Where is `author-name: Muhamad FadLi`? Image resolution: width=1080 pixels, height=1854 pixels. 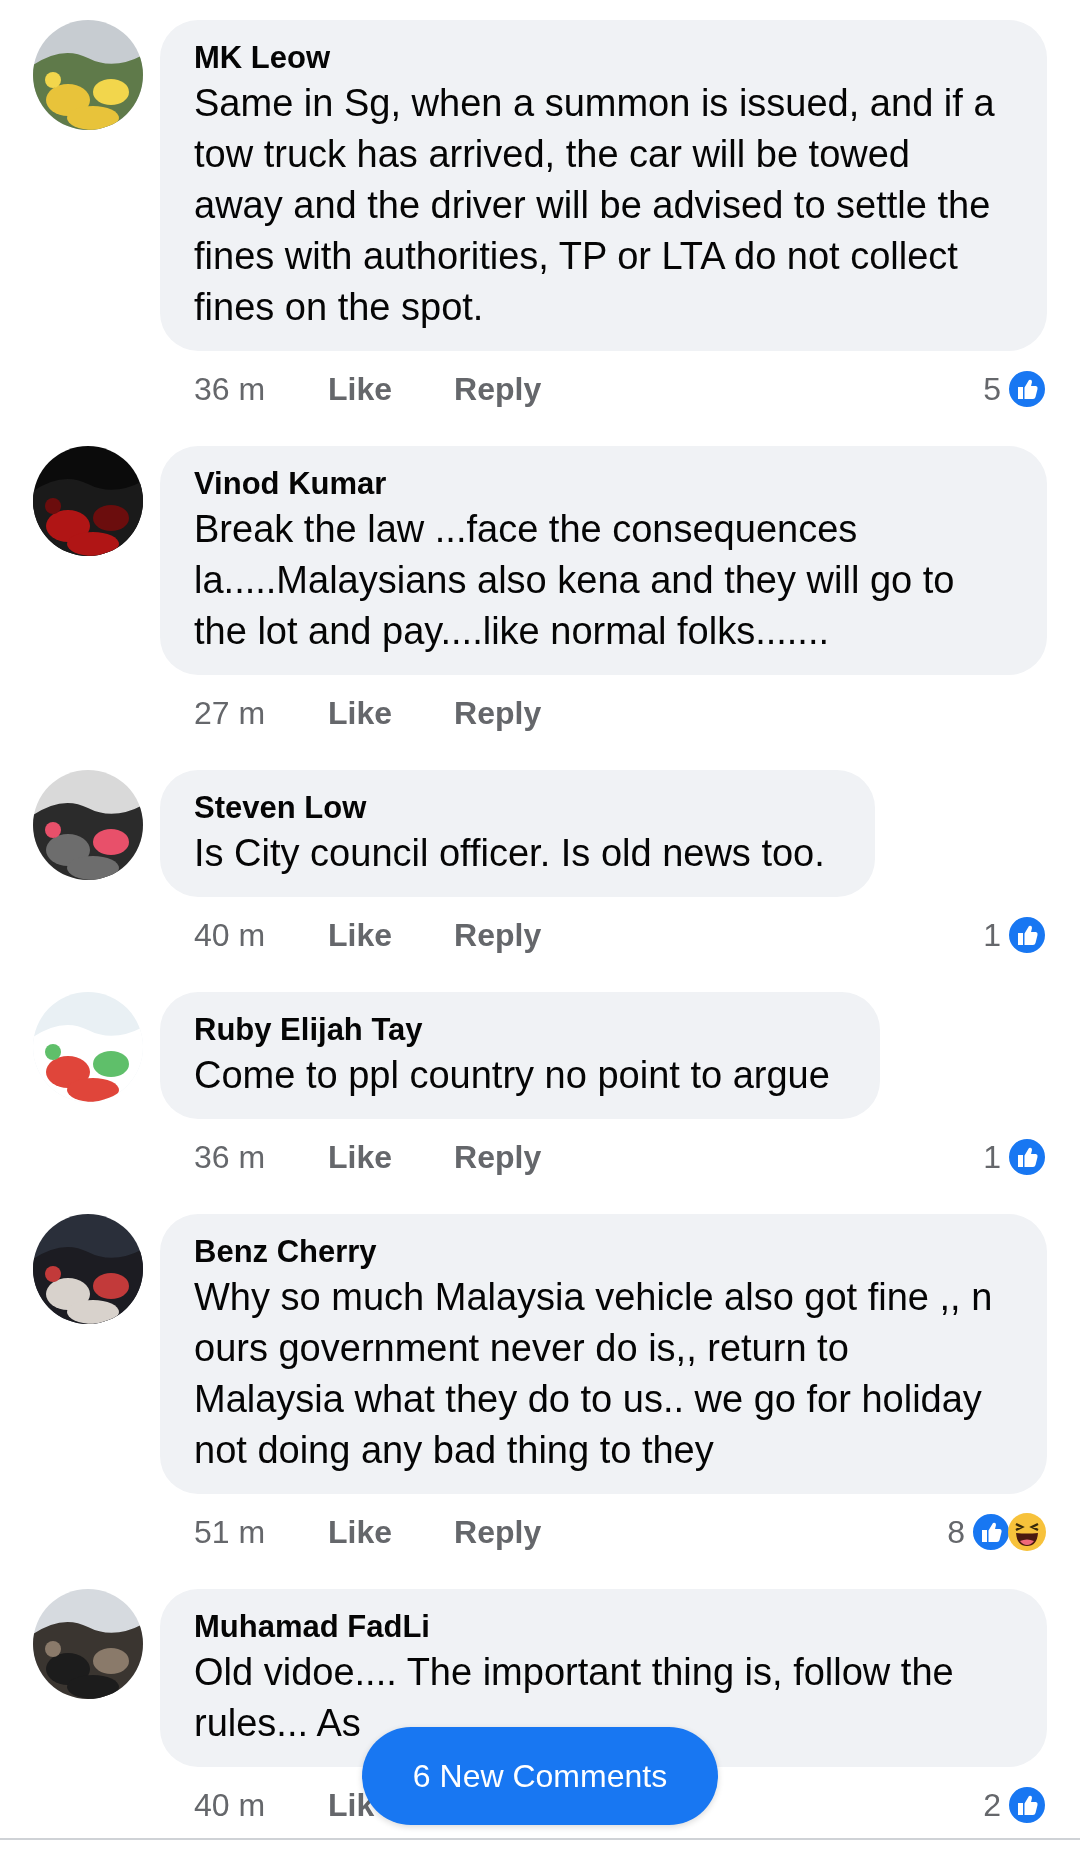
author-name: Muhamad FadLi is located at coordinates (595, 1627).